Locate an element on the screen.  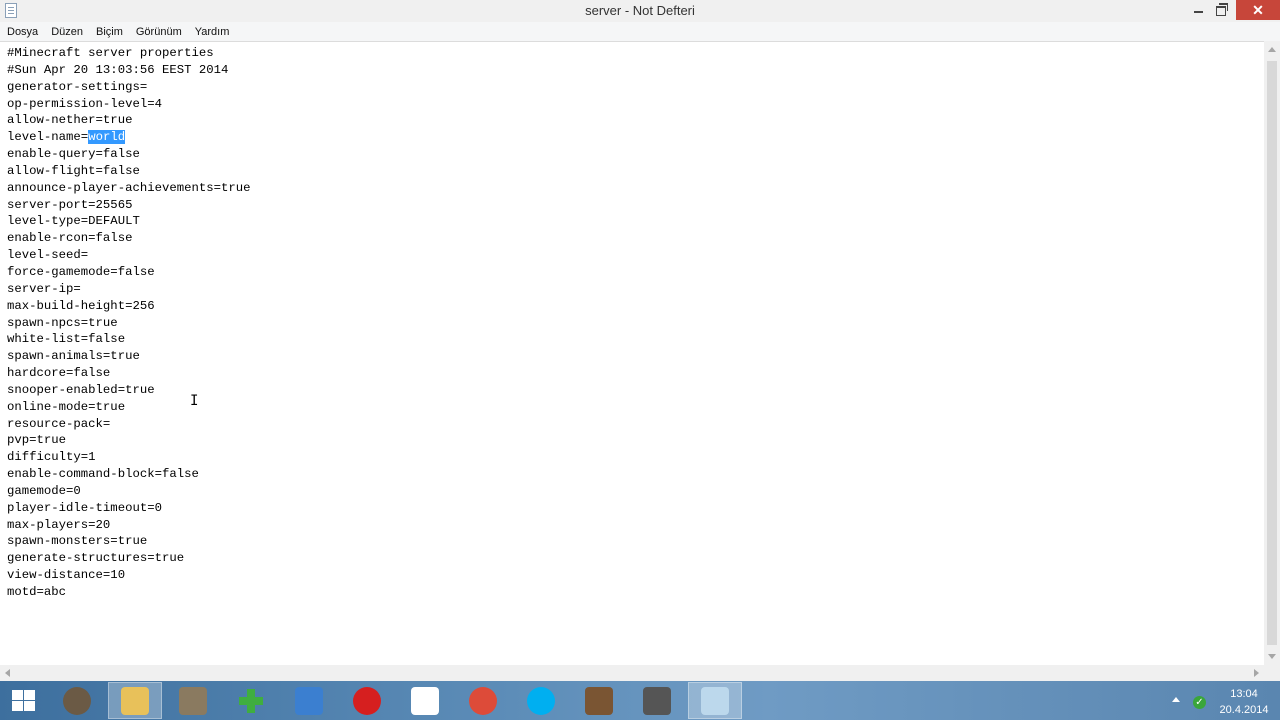
line-text: level-seed= is located at coordinates (48, 255).